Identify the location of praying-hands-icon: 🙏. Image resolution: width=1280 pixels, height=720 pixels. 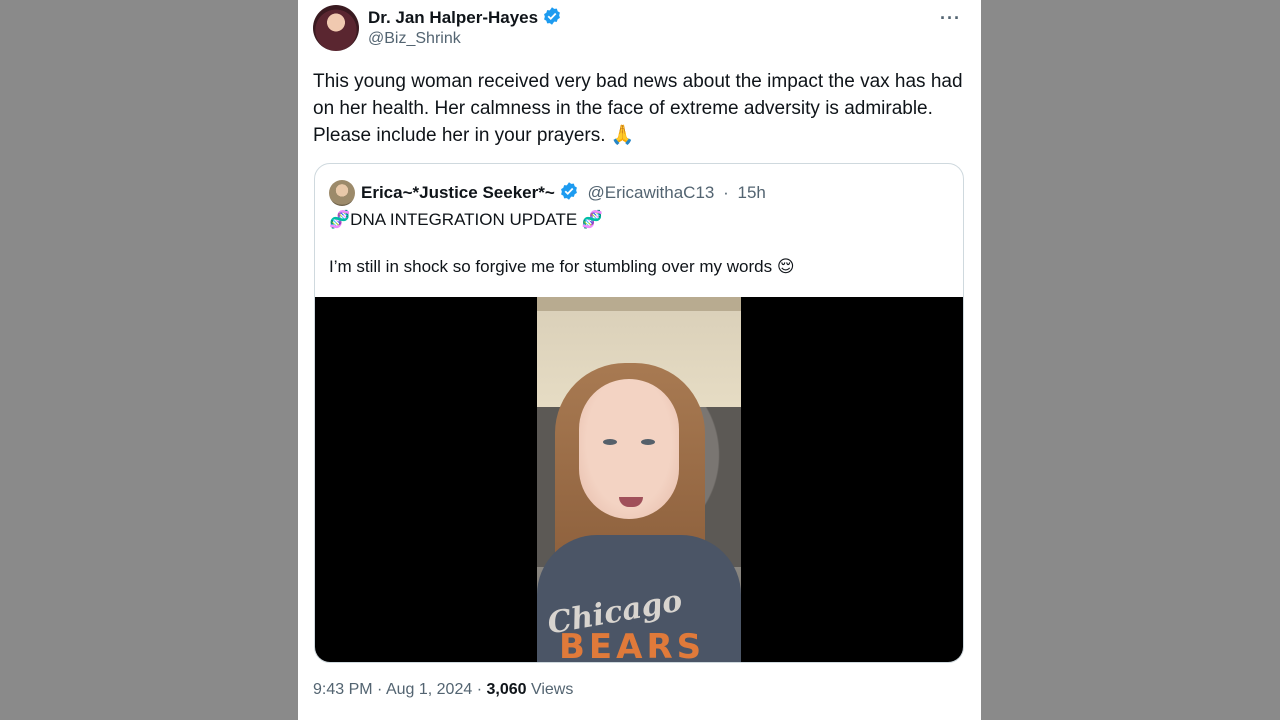
(622, 135).